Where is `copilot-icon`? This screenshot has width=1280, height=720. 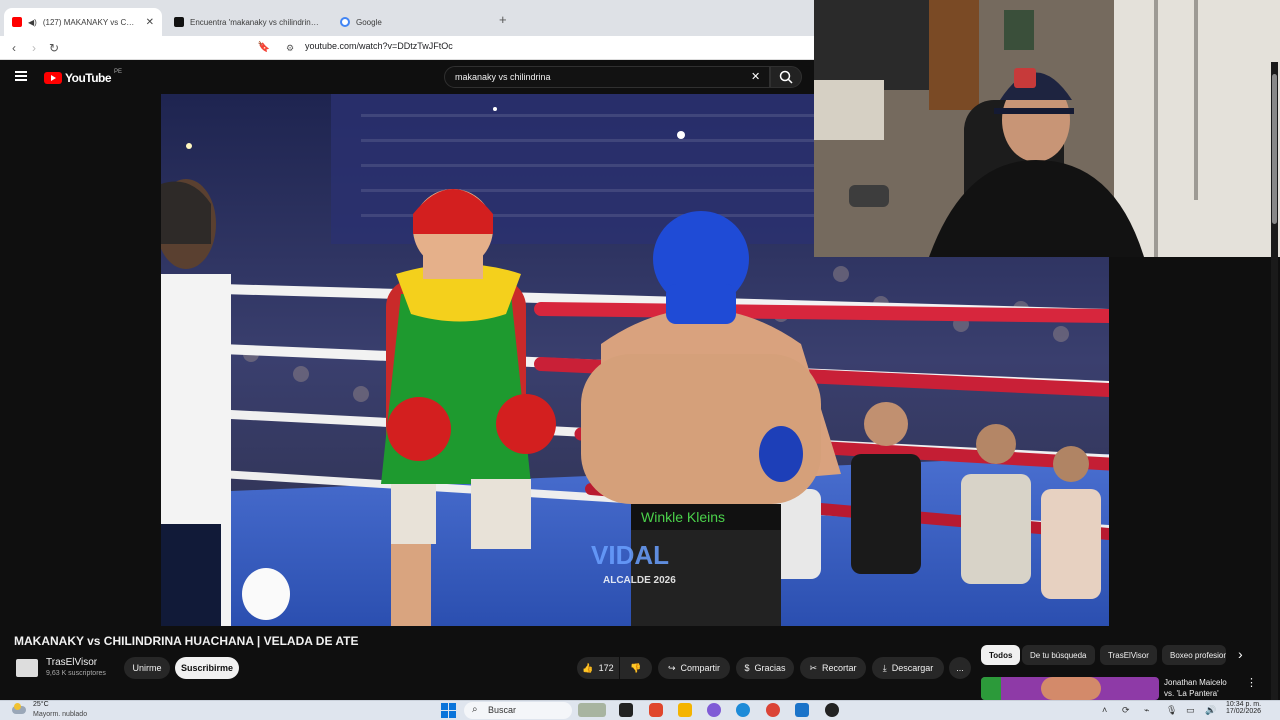 copilot-icon is located at coordinates (714, 710).